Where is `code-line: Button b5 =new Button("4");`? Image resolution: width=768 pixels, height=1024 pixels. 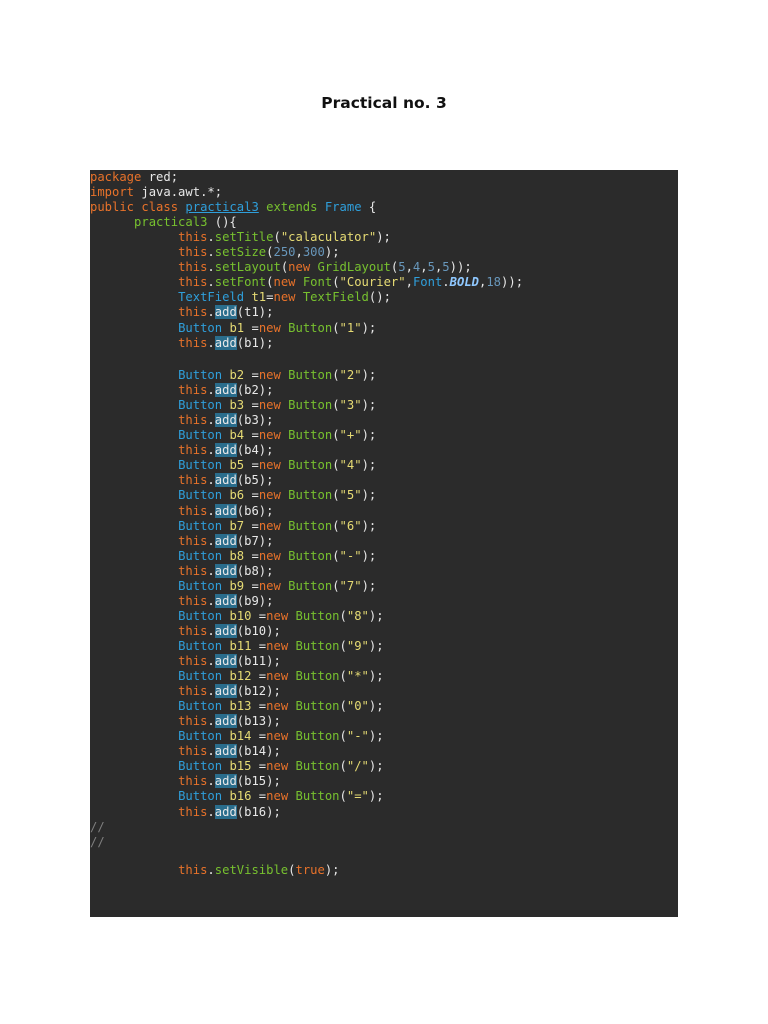 code-line: Button b5 =new Button("4"); is located at coordinates (233, 465).